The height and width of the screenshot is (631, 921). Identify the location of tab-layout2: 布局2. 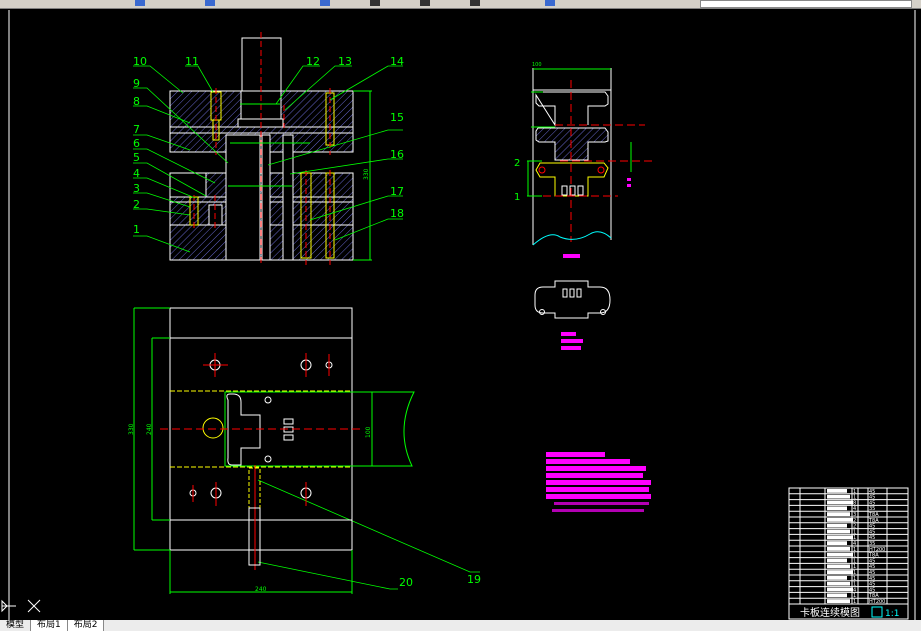
(86, 625).